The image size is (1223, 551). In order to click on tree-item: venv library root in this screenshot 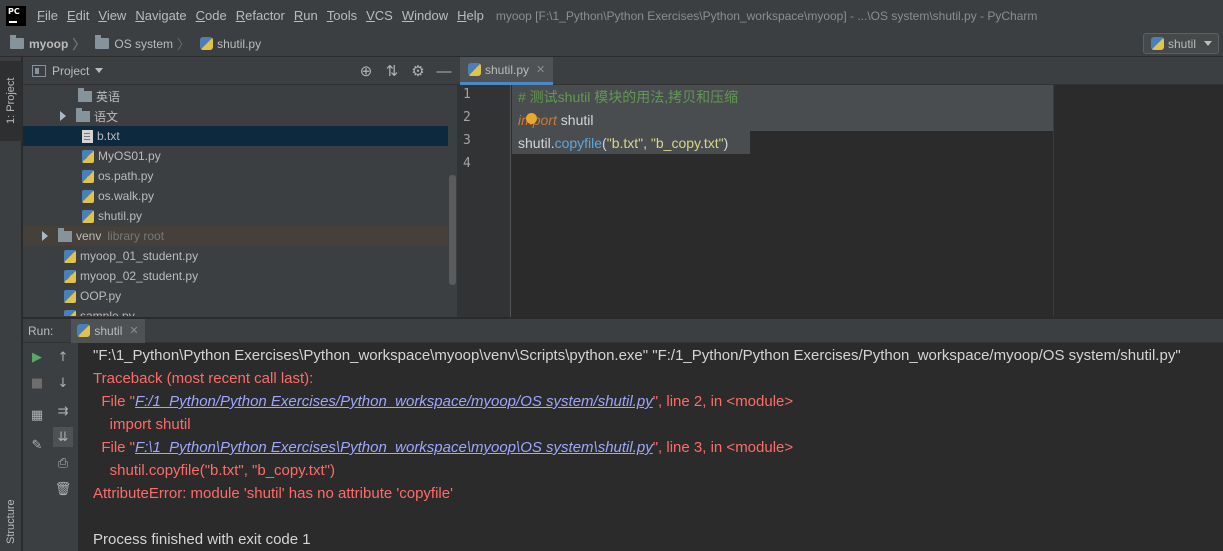, I will do `click(235, 236)`.